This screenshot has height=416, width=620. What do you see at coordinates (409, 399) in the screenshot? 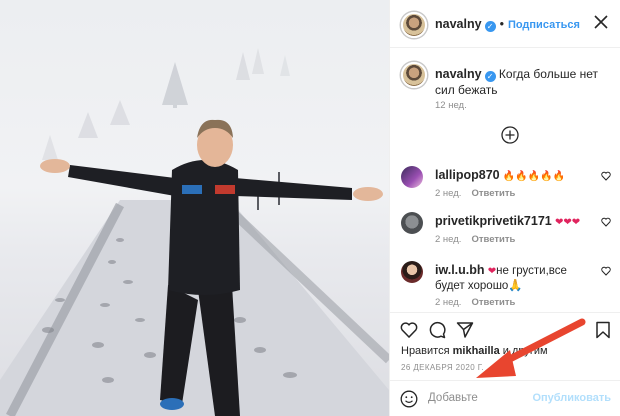
I see `emoji-icon` at bounding box center [409, 399].